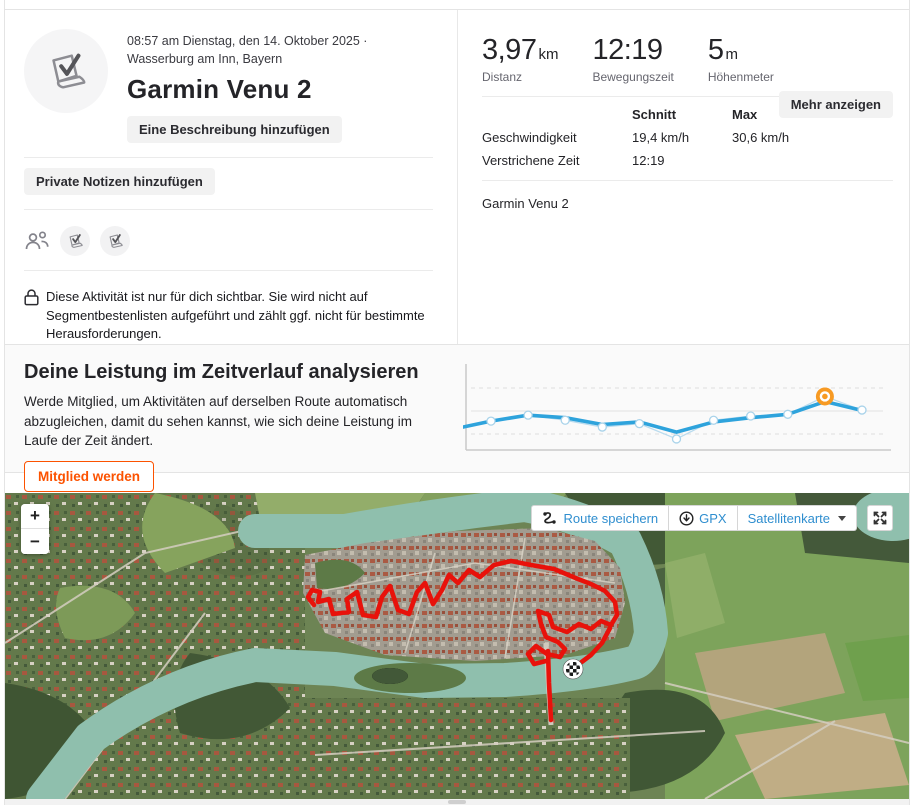 This screenshot has height=805, width=914. I want to click on finish-marker, so click(573, 669).